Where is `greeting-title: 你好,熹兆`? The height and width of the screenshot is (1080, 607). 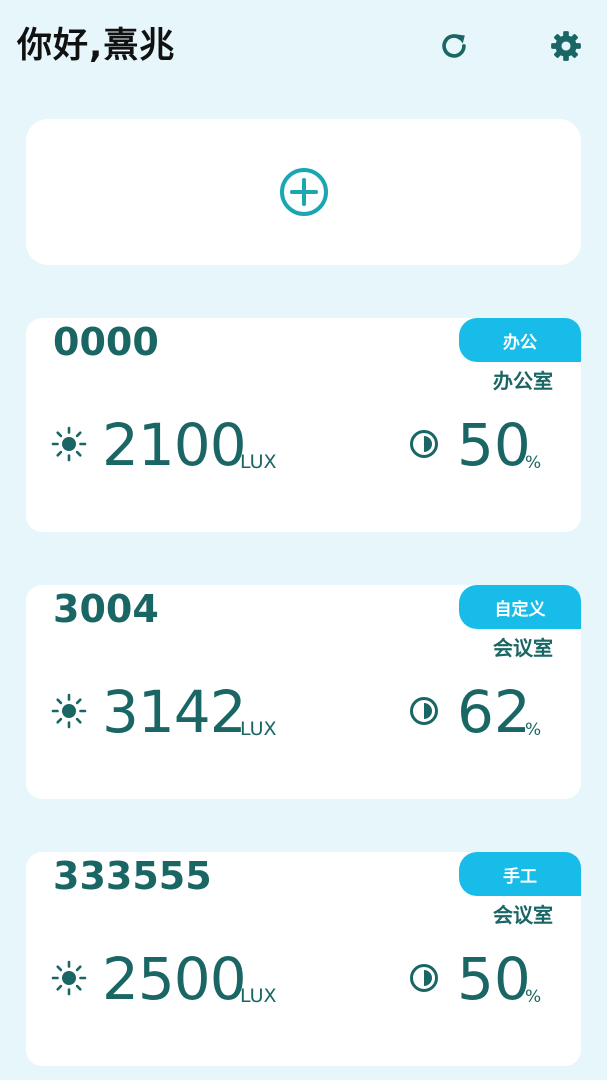 greeting-title: 你好,熹兆 is located at coordinates (96, 46).